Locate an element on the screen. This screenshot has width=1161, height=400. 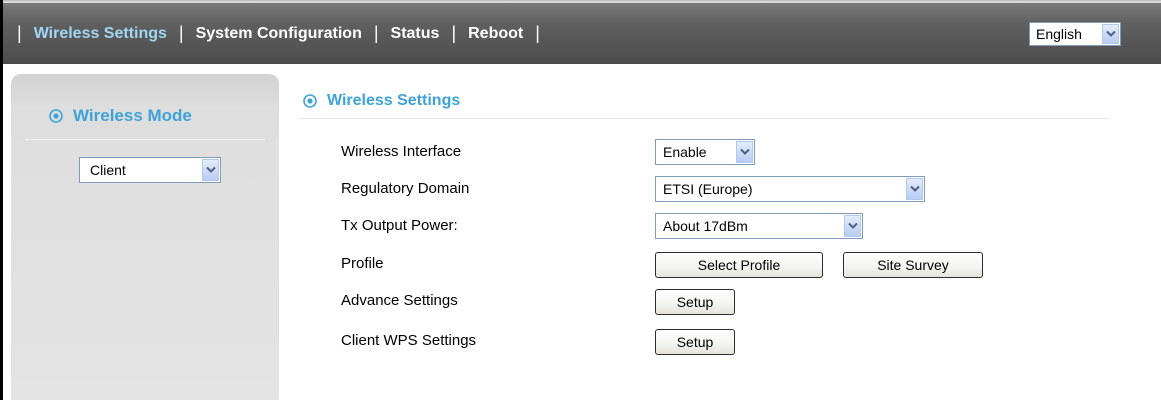
sidebar-title: Wireless Mode is located at coordinates (120, 116).